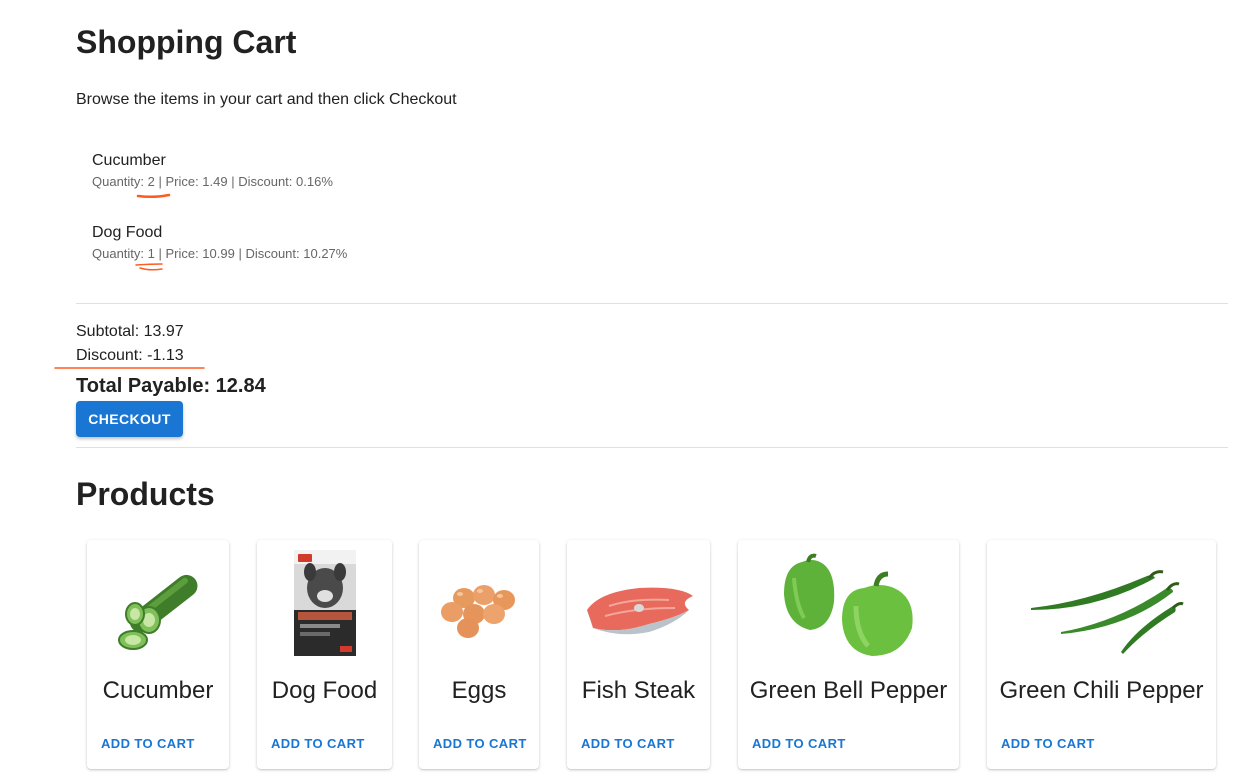 Image resolution: width=1237 pixels, height=783 pixels. Describe the element at coordinates (158, 654) in the screenshot. I see `product-card-cucumber: Cucumber ADD TO CART` at that location.